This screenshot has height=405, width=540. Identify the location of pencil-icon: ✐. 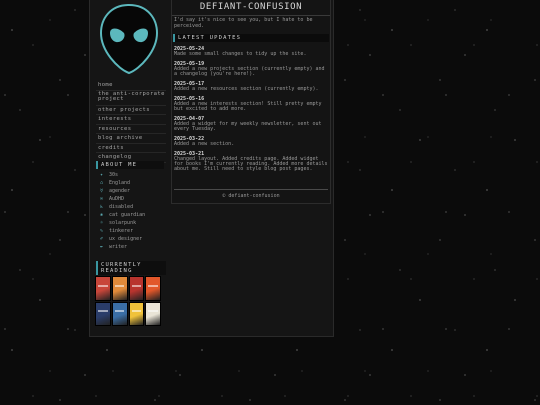
(102, 239).